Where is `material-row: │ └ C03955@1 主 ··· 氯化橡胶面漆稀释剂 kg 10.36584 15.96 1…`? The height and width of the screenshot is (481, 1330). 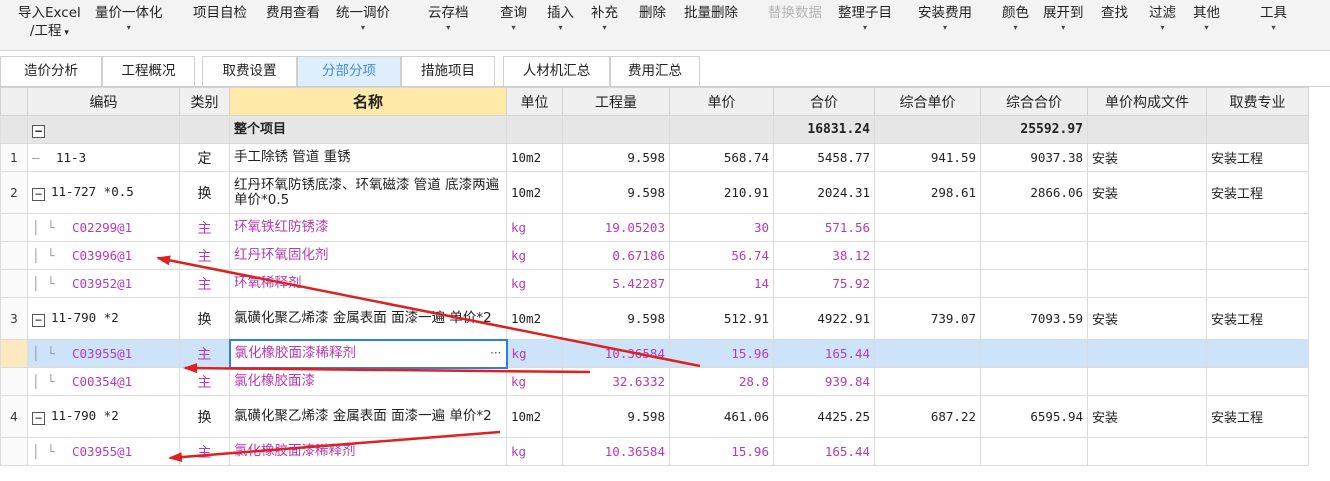
material-row: │ └ C03955@1 主 ··· 氯化橡胶面漆稀释剂 kg 10.36584 15.96 1… is located at coordinates (654, 353).